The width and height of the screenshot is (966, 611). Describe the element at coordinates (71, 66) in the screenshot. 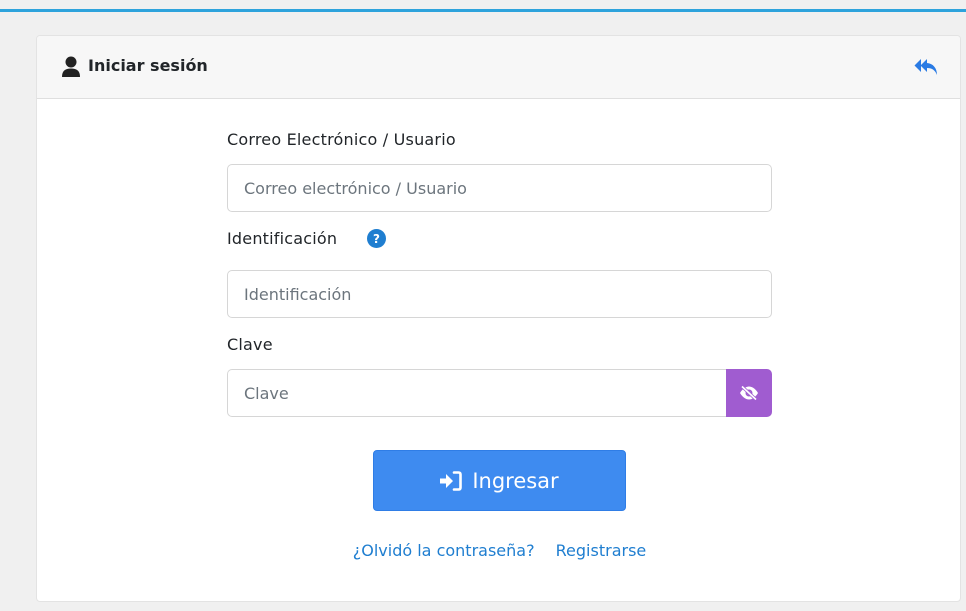

I see `user-icon` at that location.